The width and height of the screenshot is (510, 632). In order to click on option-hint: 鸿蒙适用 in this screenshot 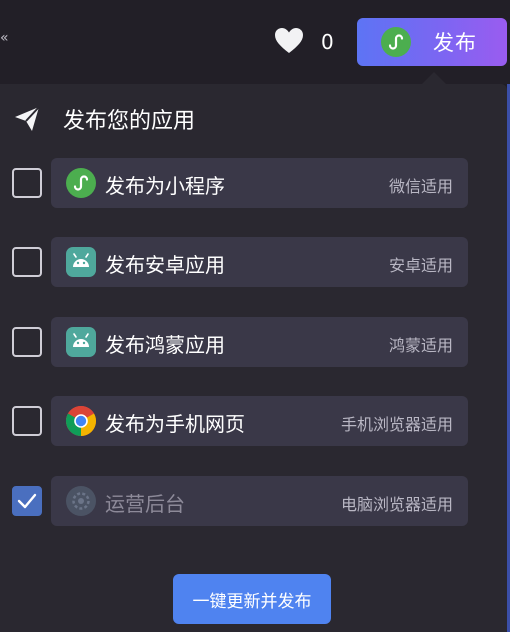, I will do `click(420, 345)`.